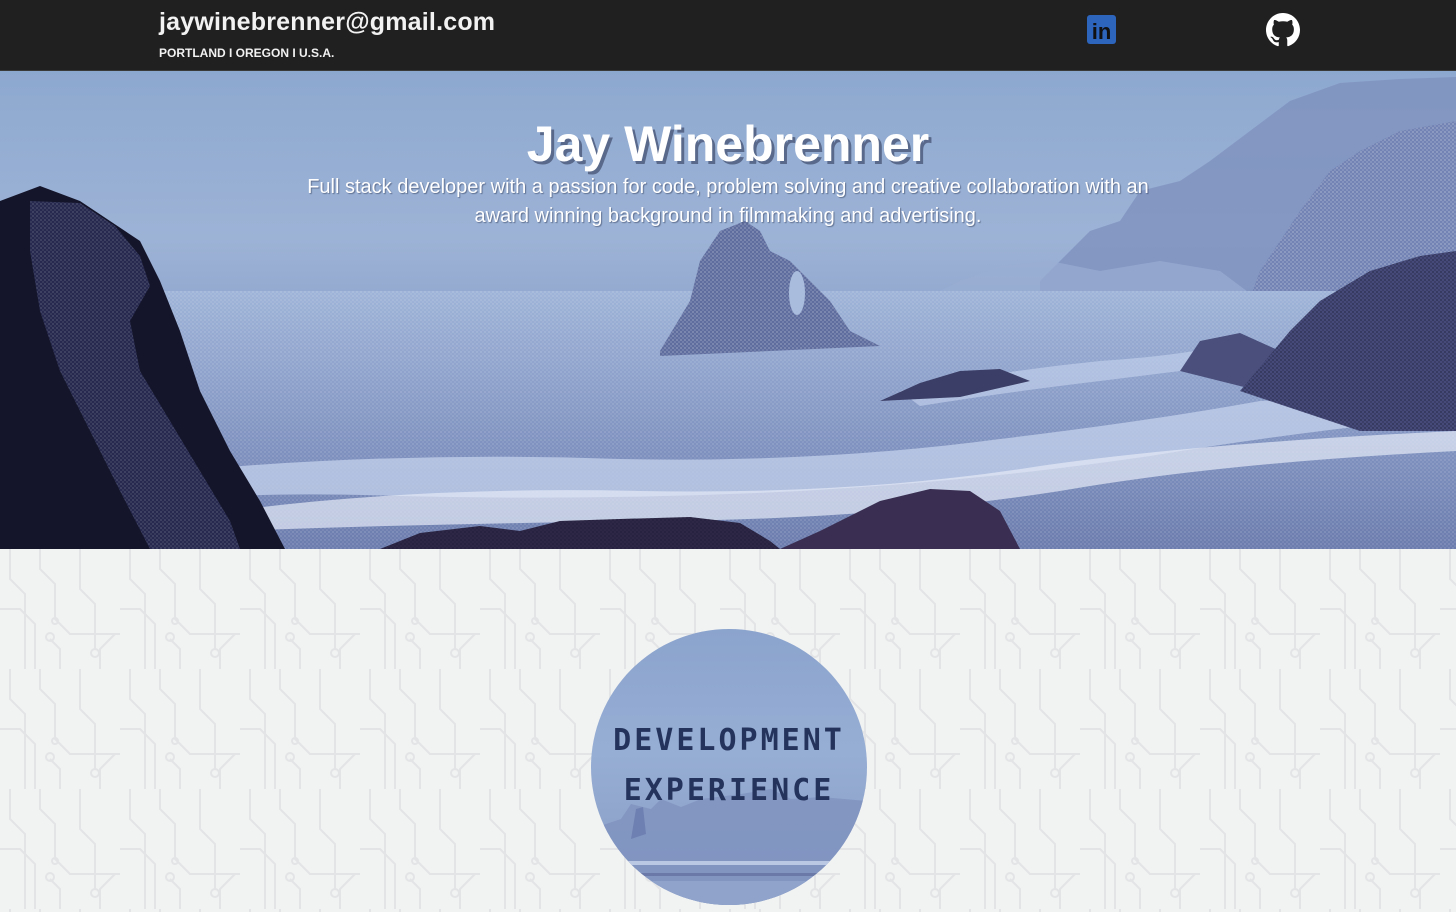 The width and height of the screenshot is (1456, 912). What do you see at coordinates (247, 53) in the screenshot?
I see `location-text: PORTLAND I OREGON I U.S.A.` at bounding box center [247, 53].